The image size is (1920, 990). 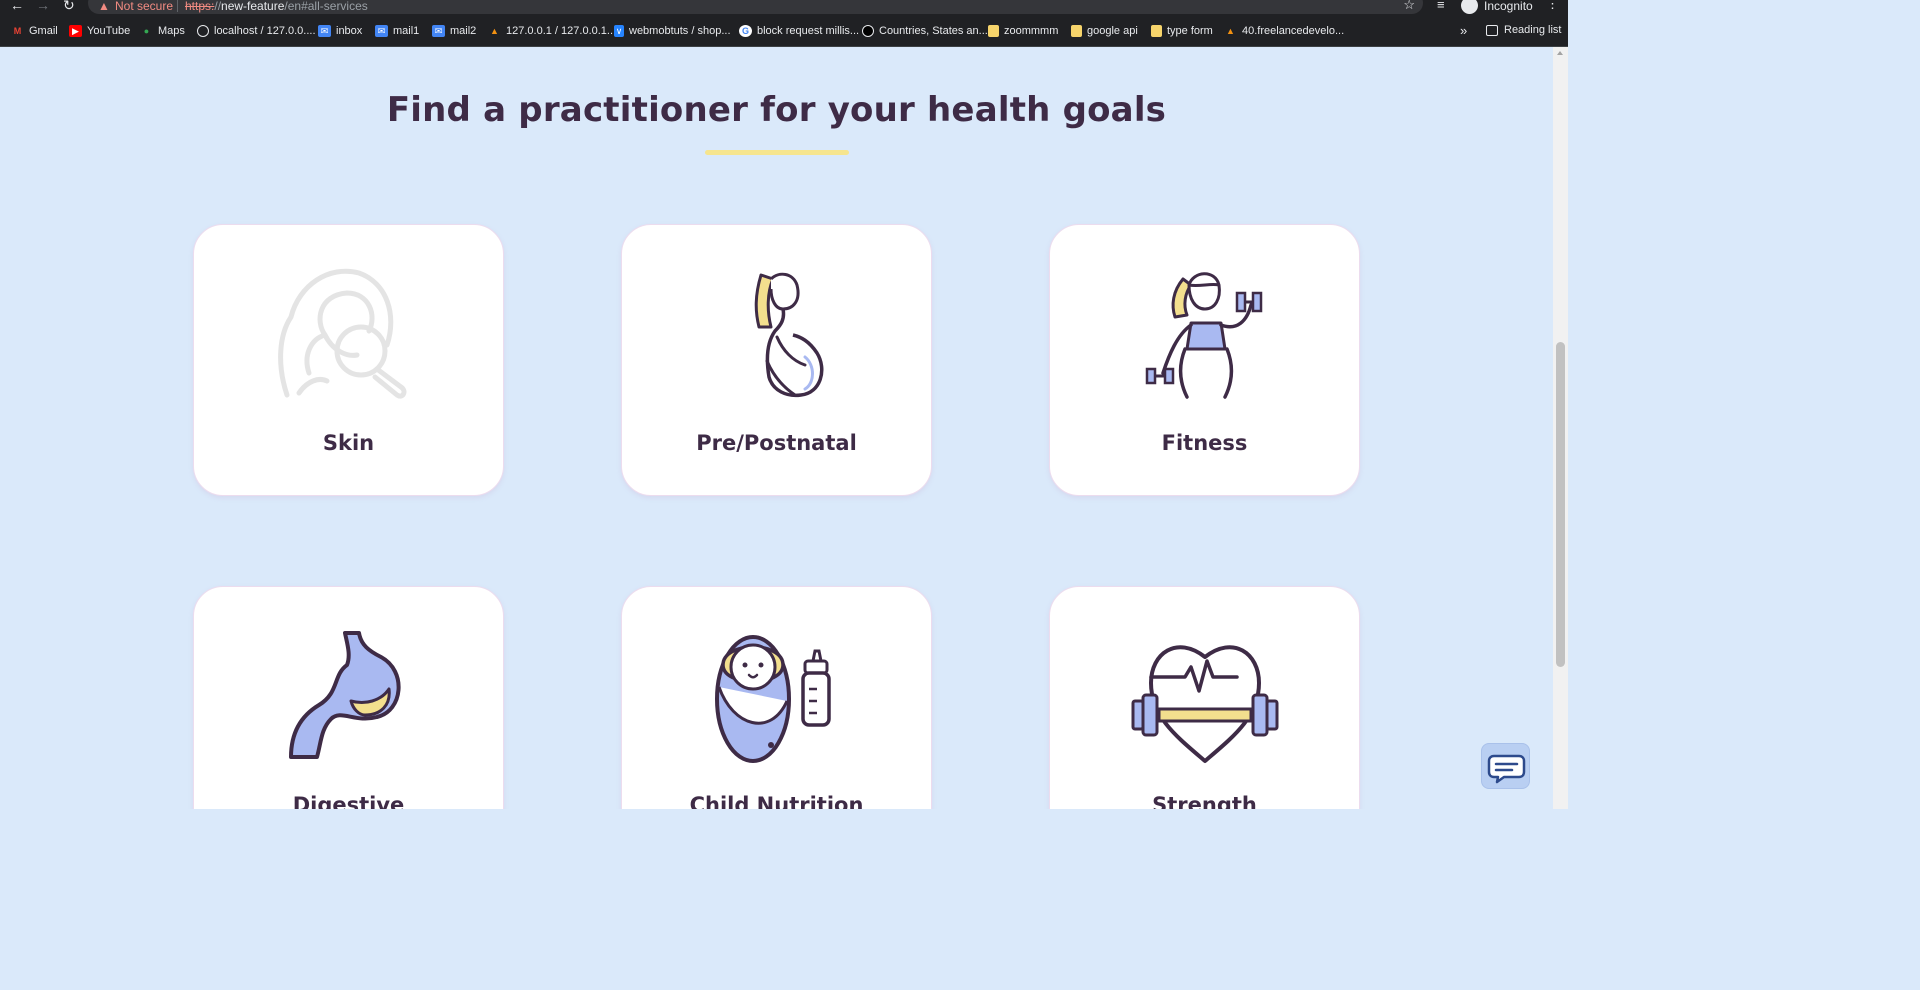 What do you see at coordinates (1204, 335) in the screenshot?
I see `woman-dumbbells-icon` at bounding box center [1204, 335].